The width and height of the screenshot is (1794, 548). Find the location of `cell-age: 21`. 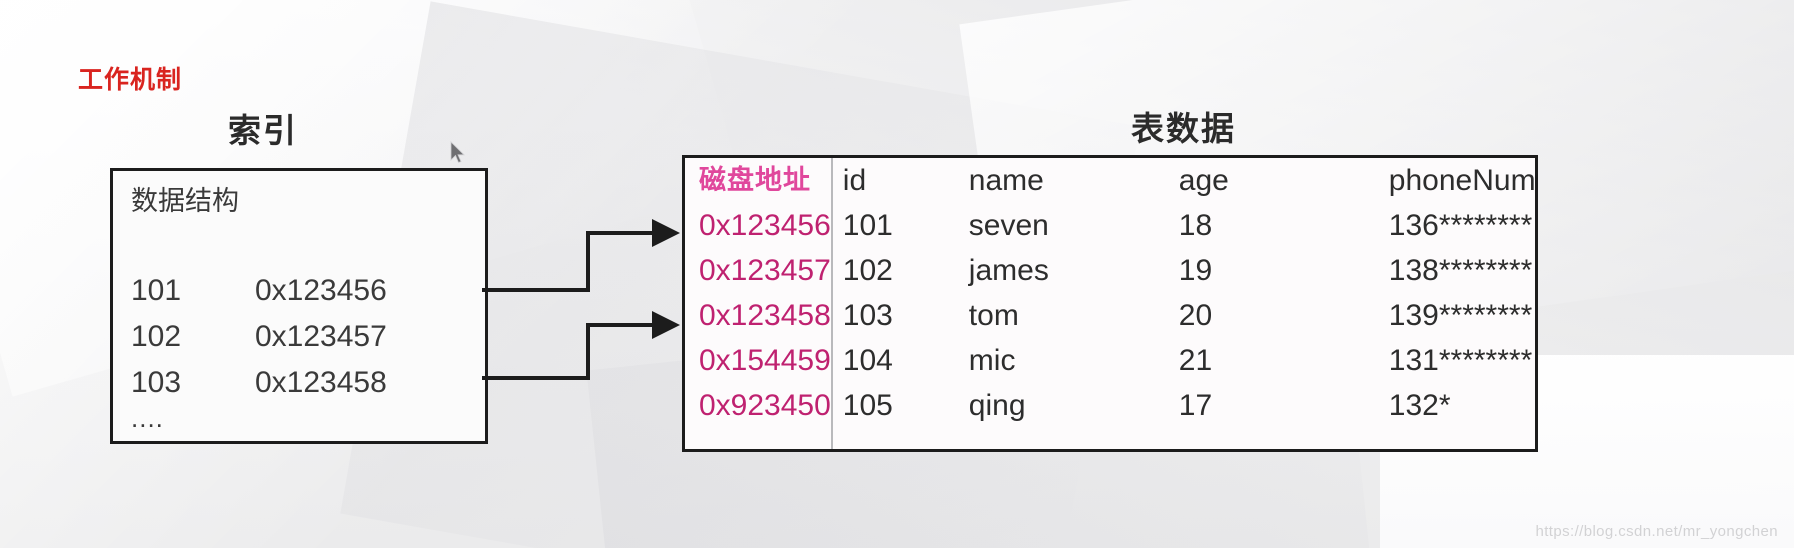

cell-age: 21 is located at coordinates (1195, 360).